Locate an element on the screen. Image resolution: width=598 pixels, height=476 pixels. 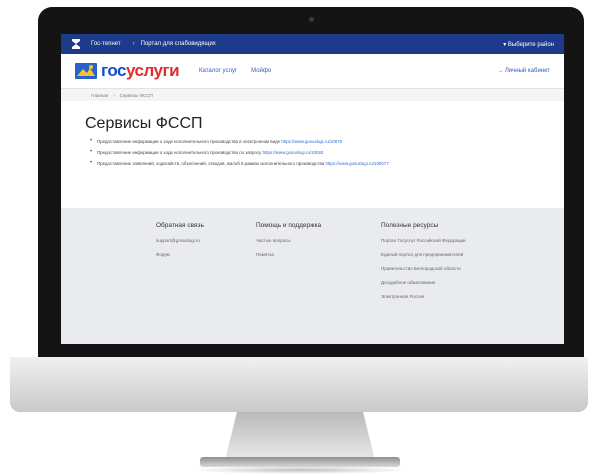
brand-part-gos: гос is located at coordinates (113, 70).